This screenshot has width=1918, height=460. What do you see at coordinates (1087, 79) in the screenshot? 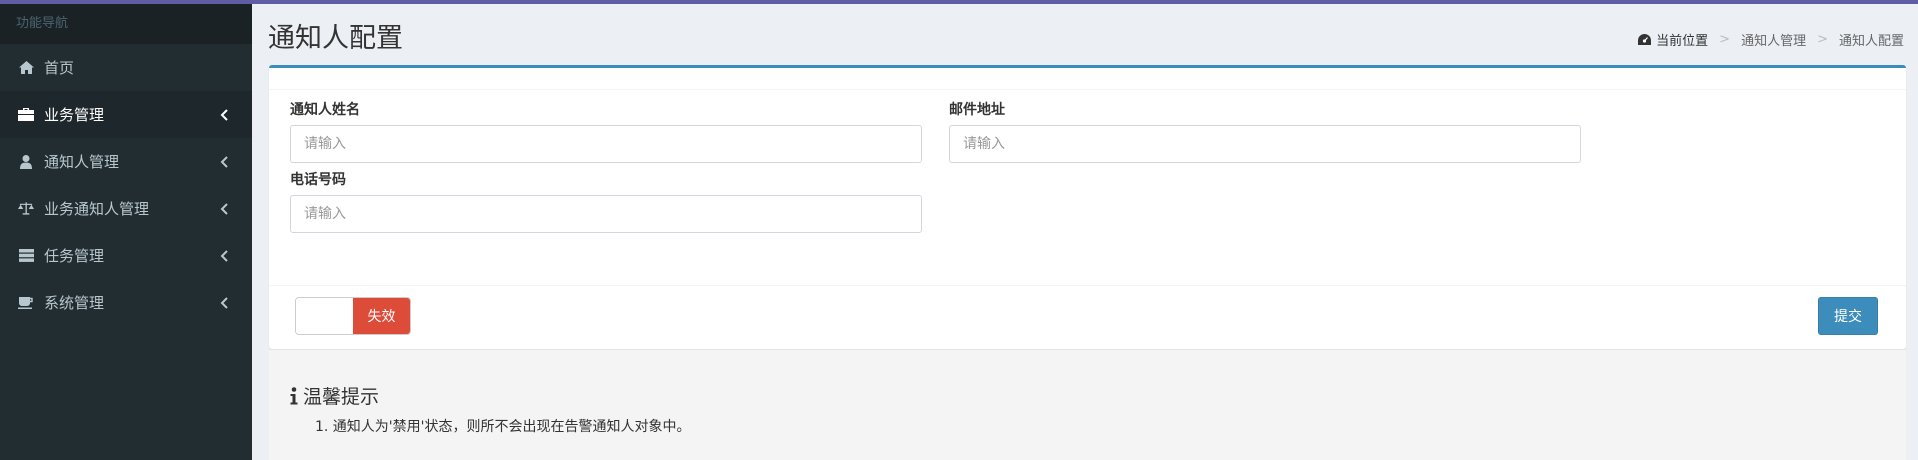
I see `box-header` at bounding box center [1087, 79].